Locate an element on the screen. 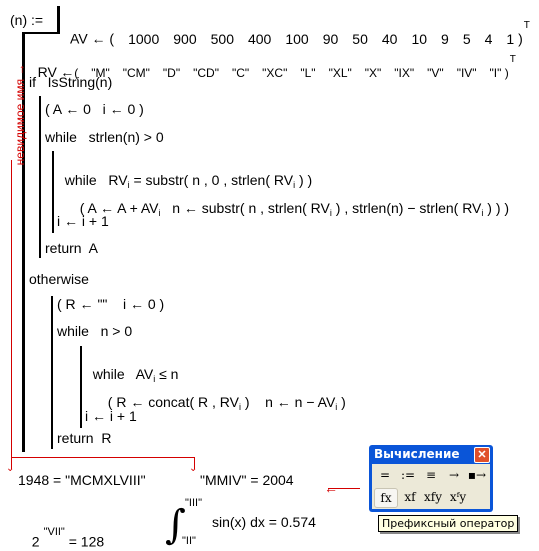 The height and width of the screenshot is (551, 539). else-return: return R is located at coordinates (84, 438).